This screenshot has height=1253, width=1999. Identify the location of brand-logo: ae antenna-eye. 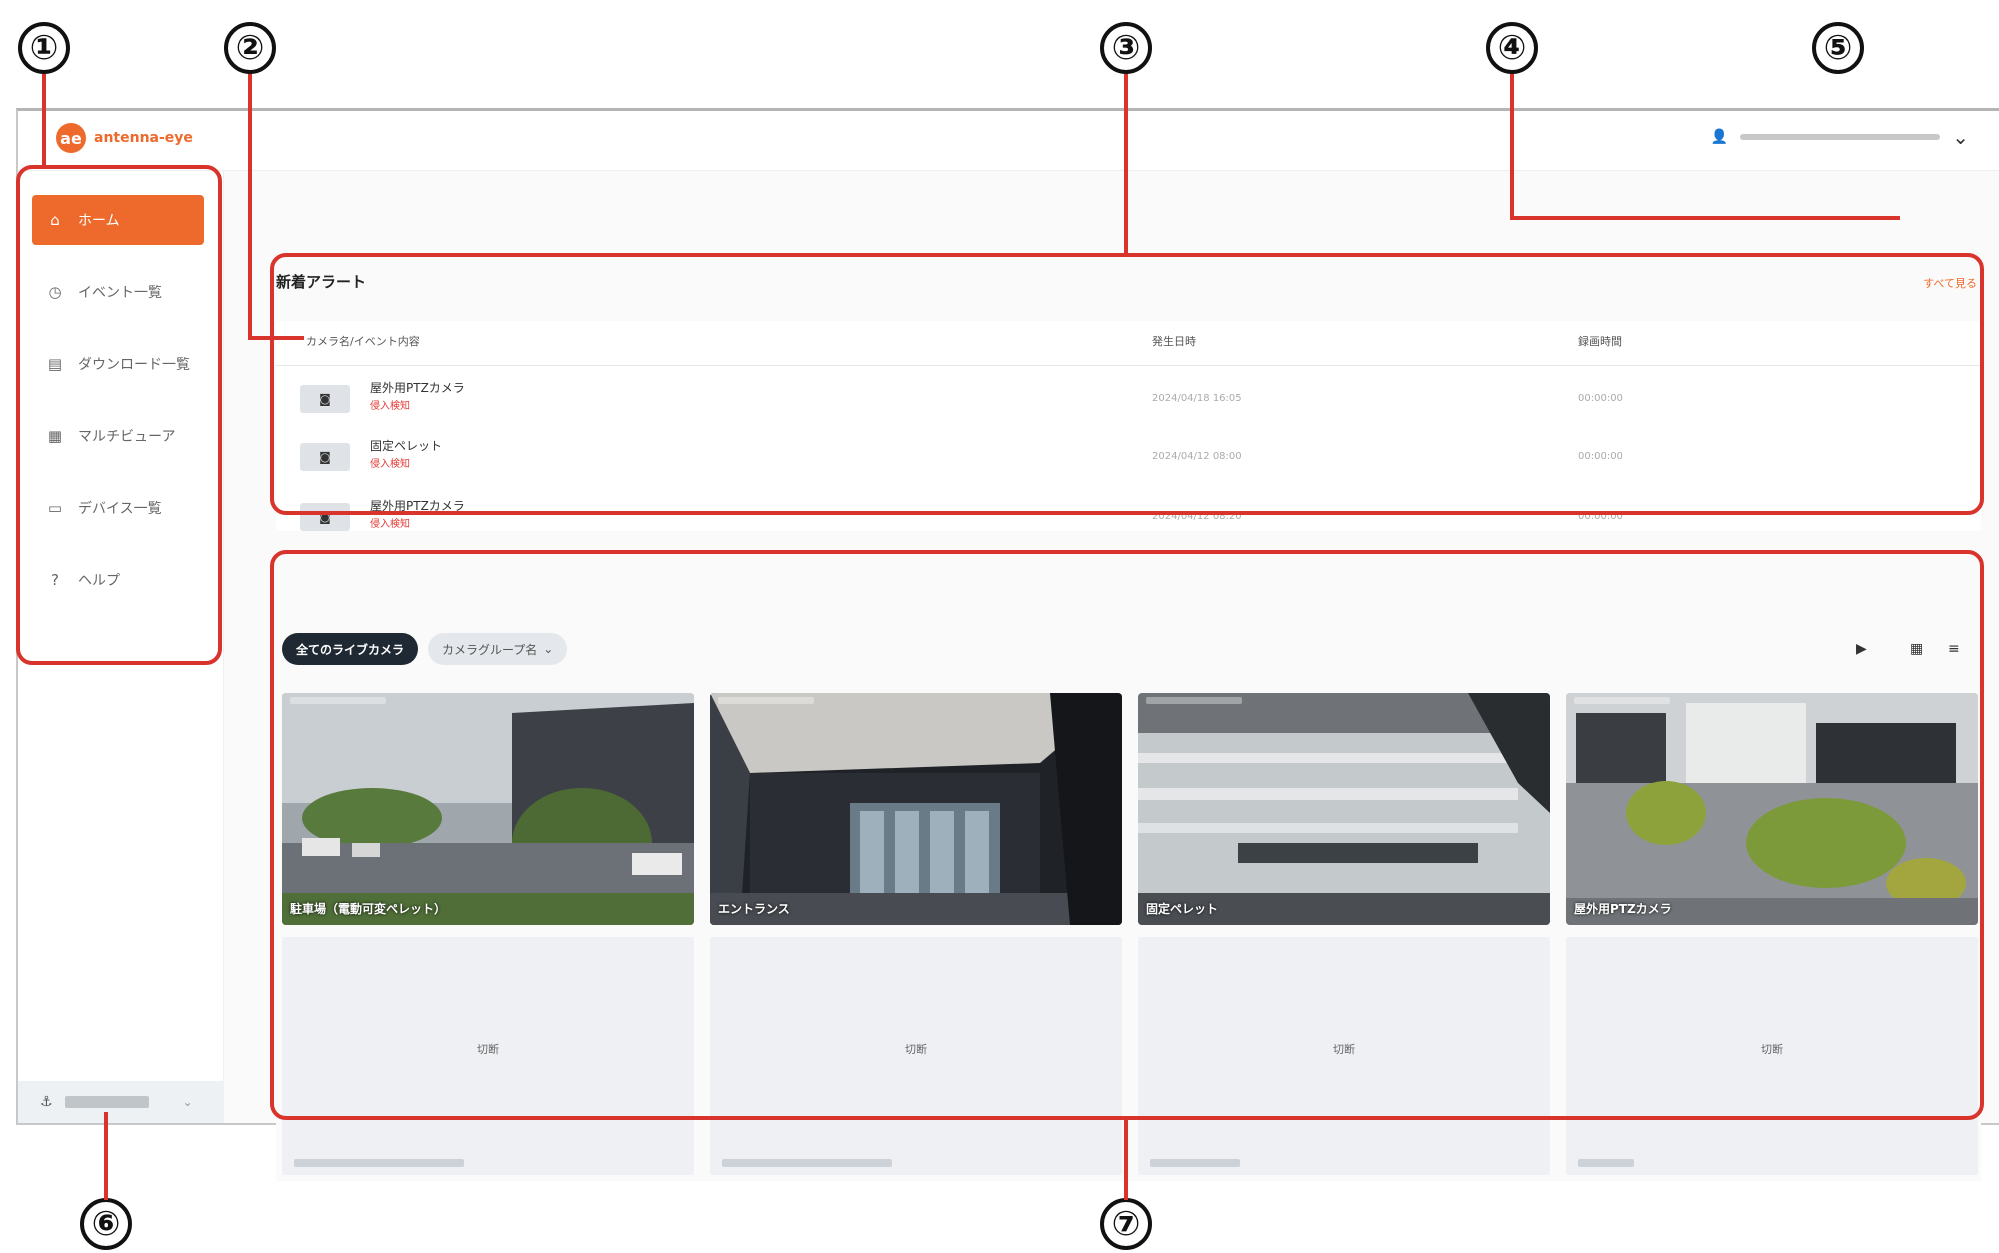
(124, 138).